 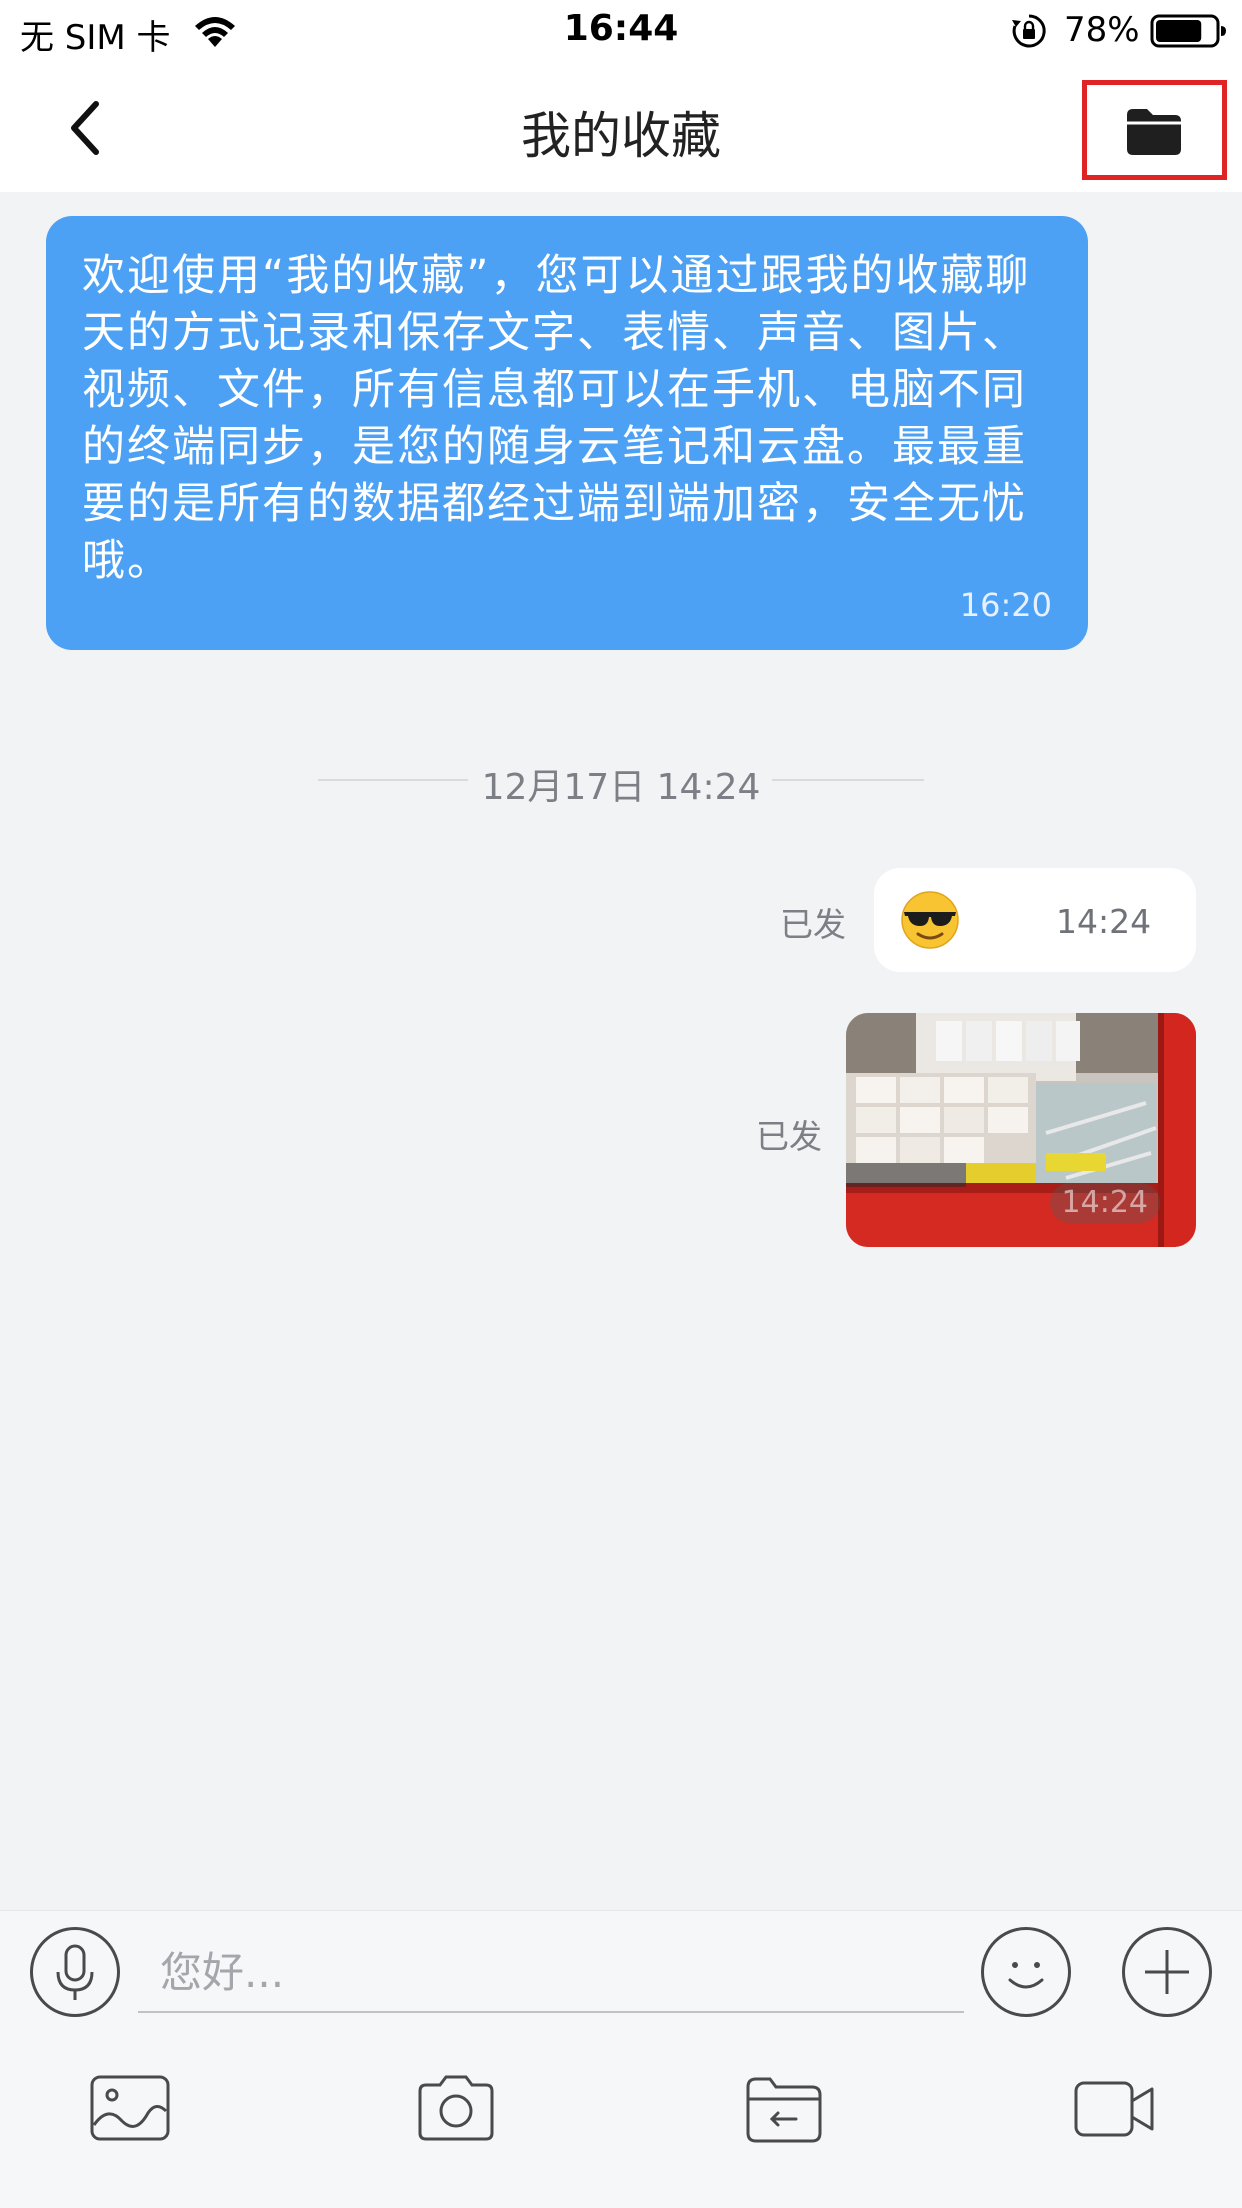 What do you see at coordinates (215, 32) in the screenshot?
I see `wifi-icon` at bounding box center [215, 32].